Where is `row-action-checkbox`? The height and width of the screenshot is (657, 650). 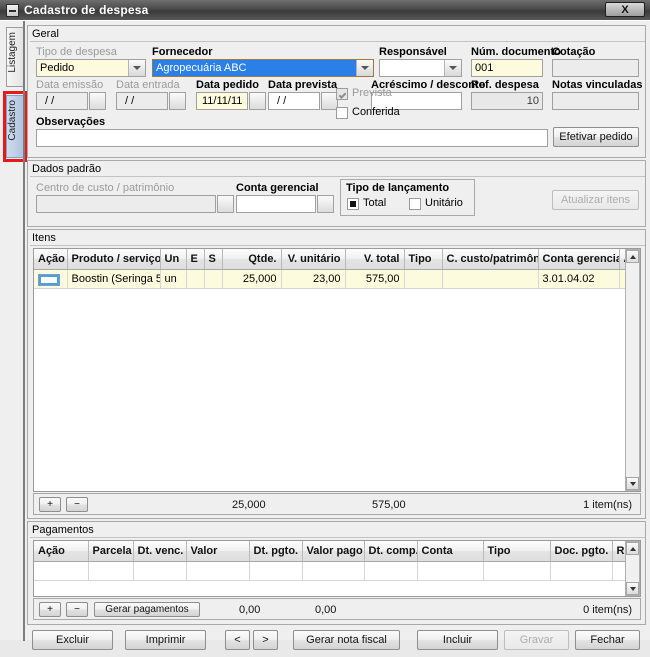
row-action-checkbox is located at coordinates (49, 279).